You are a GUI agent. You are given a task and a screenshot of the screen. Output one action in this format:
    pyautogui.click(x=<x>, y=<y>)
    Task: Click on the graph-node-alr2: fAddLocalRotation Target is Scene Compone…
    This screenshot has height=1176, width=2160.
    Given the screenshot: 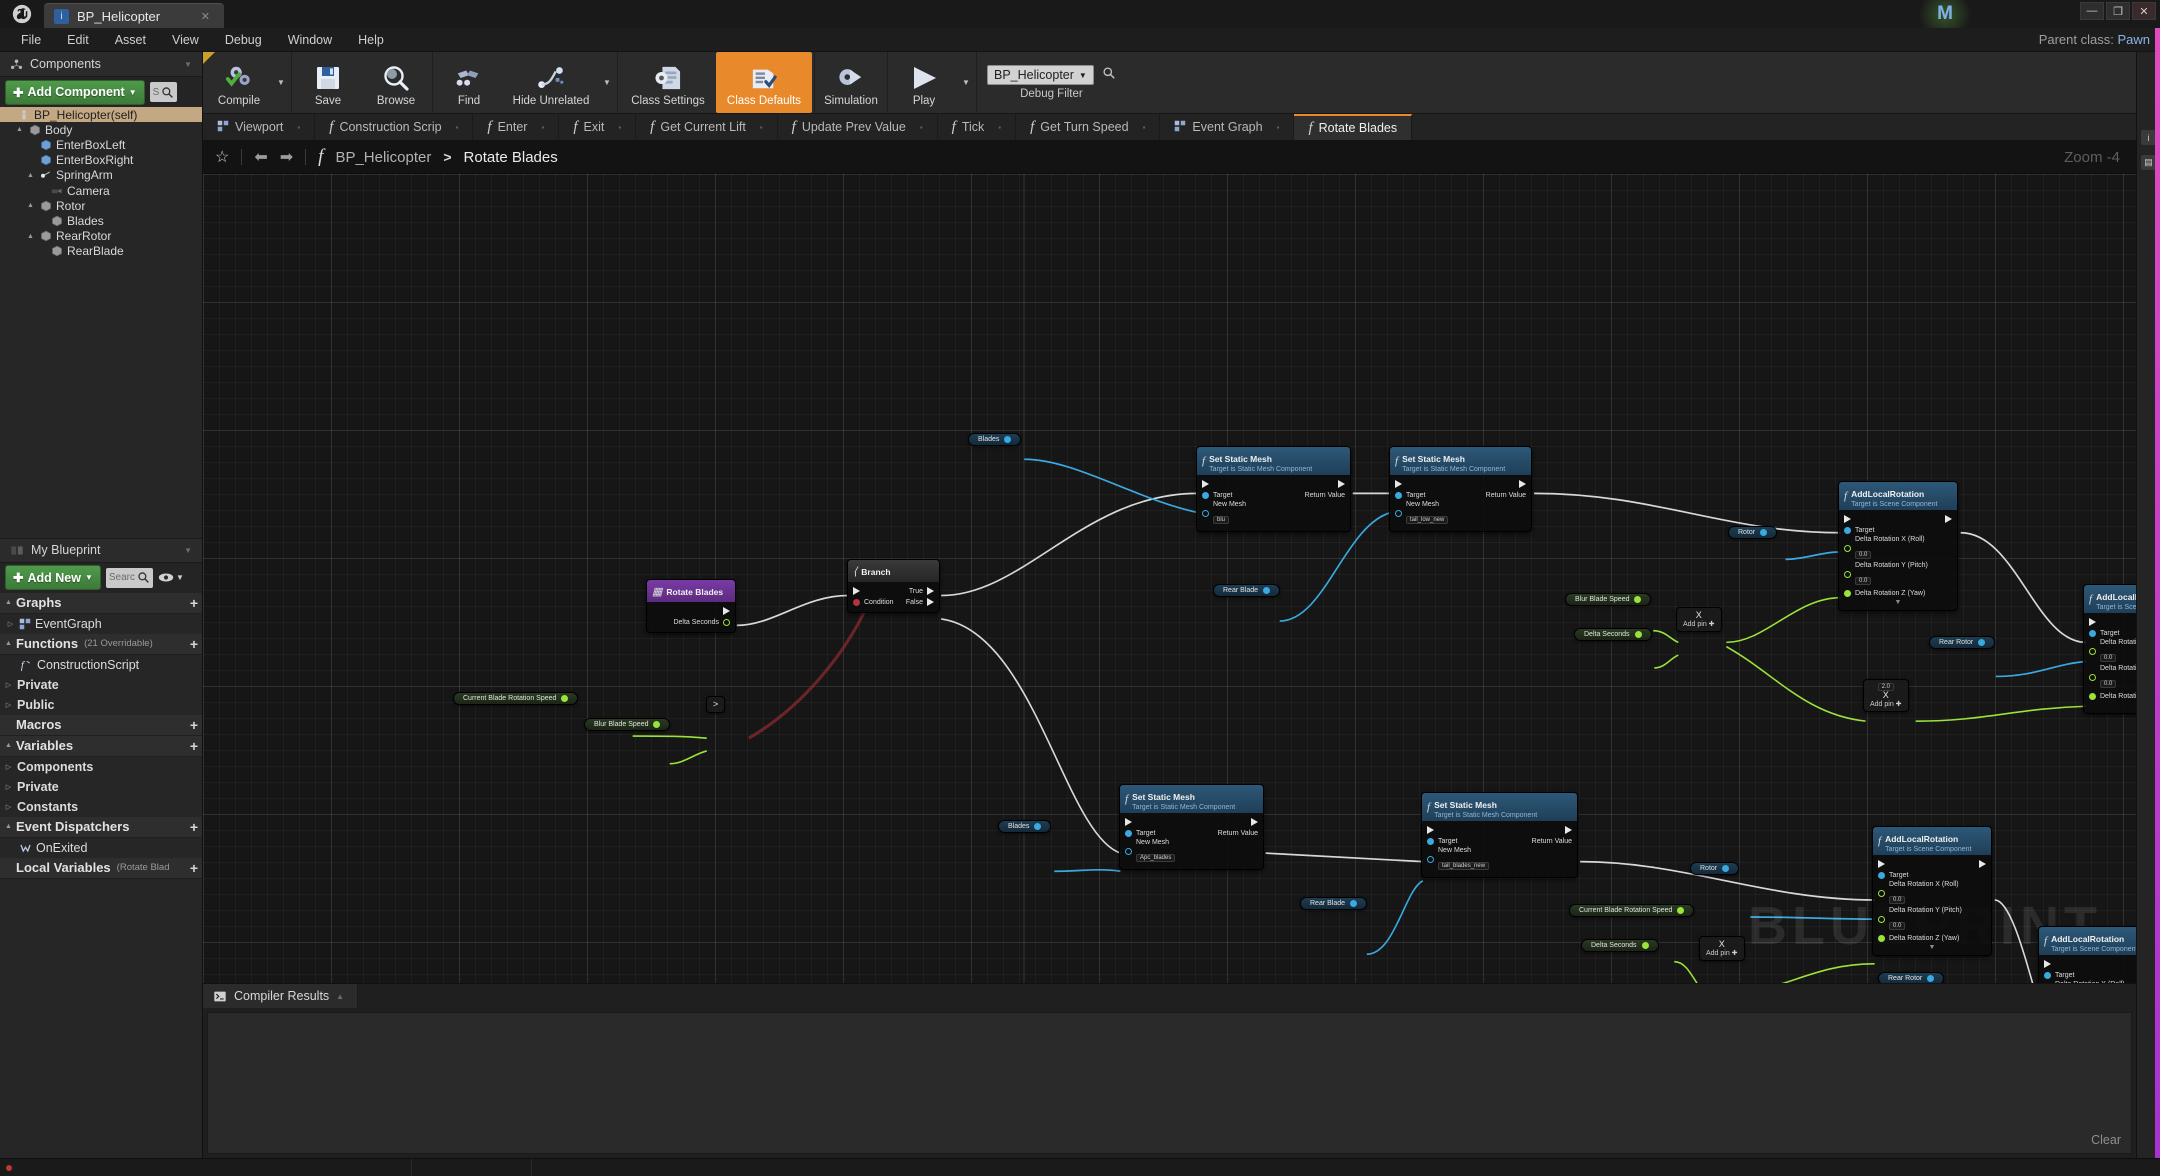 What is the action you would take?
    pyautogui.click(x=2109, y=649)
    